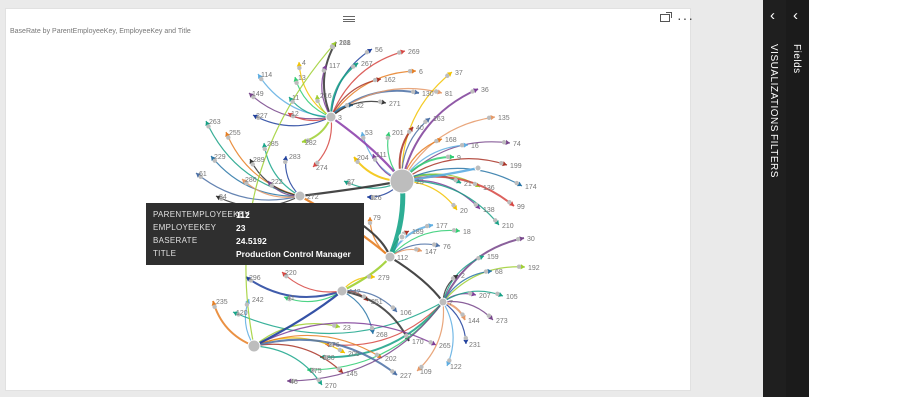 This screenshot has width=900, height=397. What do you see at coordinates (292, 176) in the screenshot?
I see `graph-edge` at bounding box center [292, 176].